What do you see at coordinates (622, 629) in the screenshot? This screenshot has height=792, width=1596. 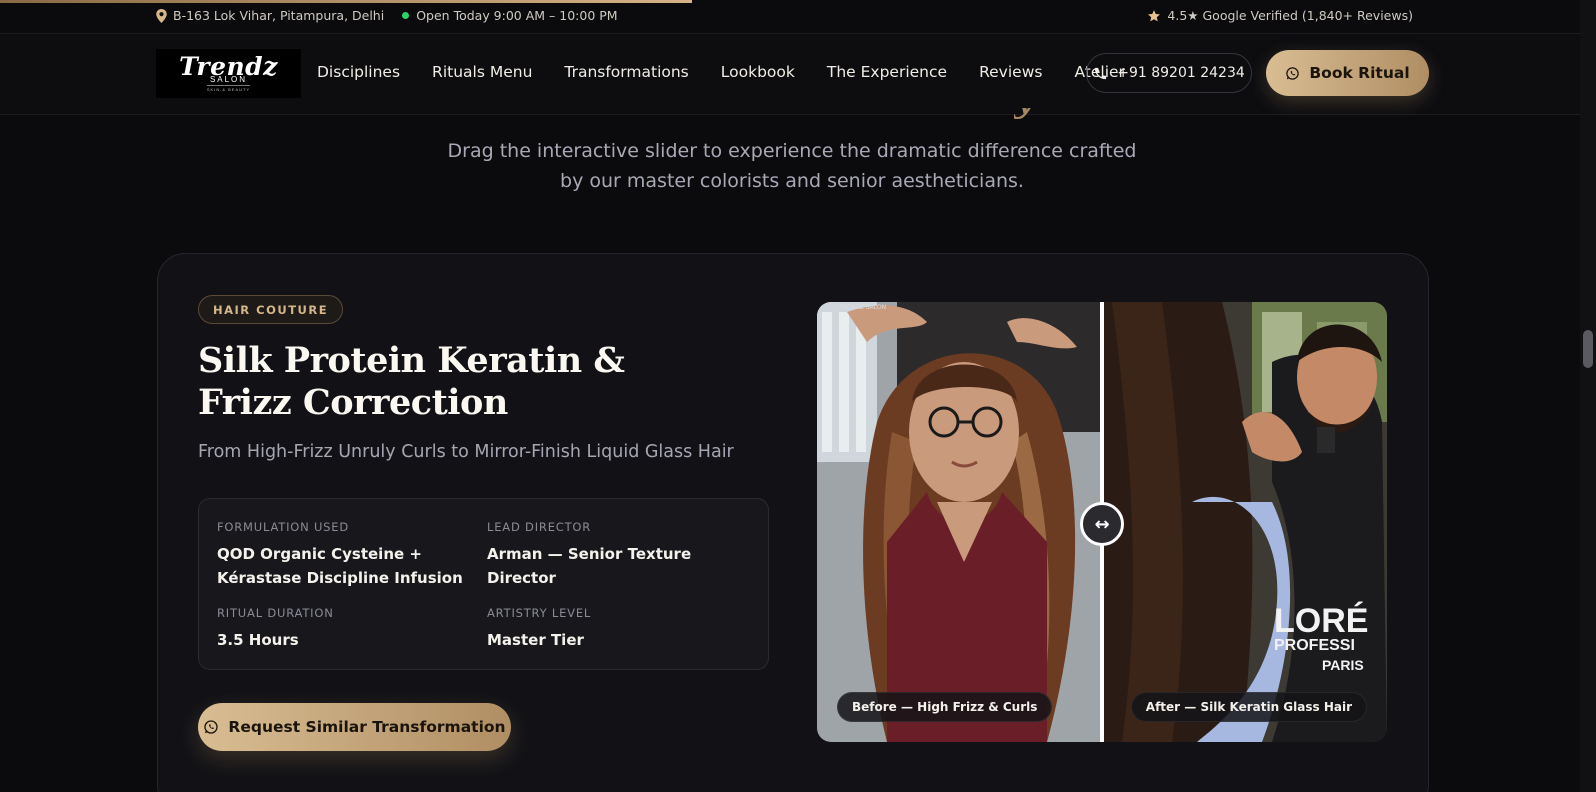 I see `spec-artistry-level: ARTISTRY LEVEL Master Tier` at bounding box center [622, 629].